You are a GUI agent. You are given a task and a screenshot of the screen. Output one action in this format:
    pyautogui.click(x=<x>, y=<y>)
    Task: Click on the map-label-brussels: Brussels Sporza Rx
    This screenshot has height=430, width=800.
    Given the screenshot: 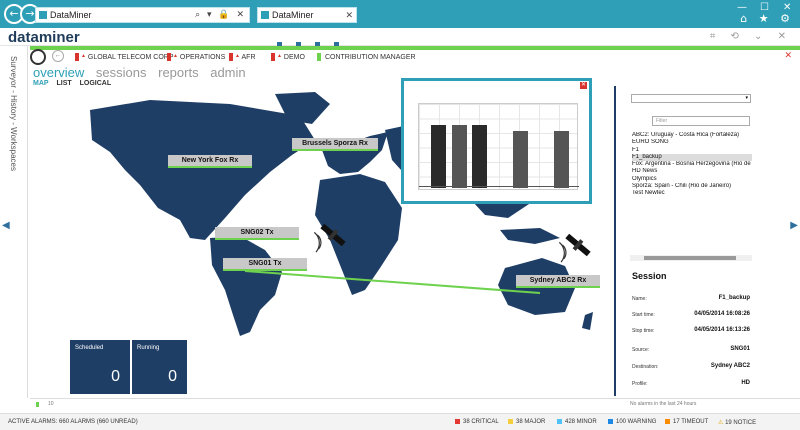 What is the action you would take?
    pyautogui.click(x=335, y=144)
    